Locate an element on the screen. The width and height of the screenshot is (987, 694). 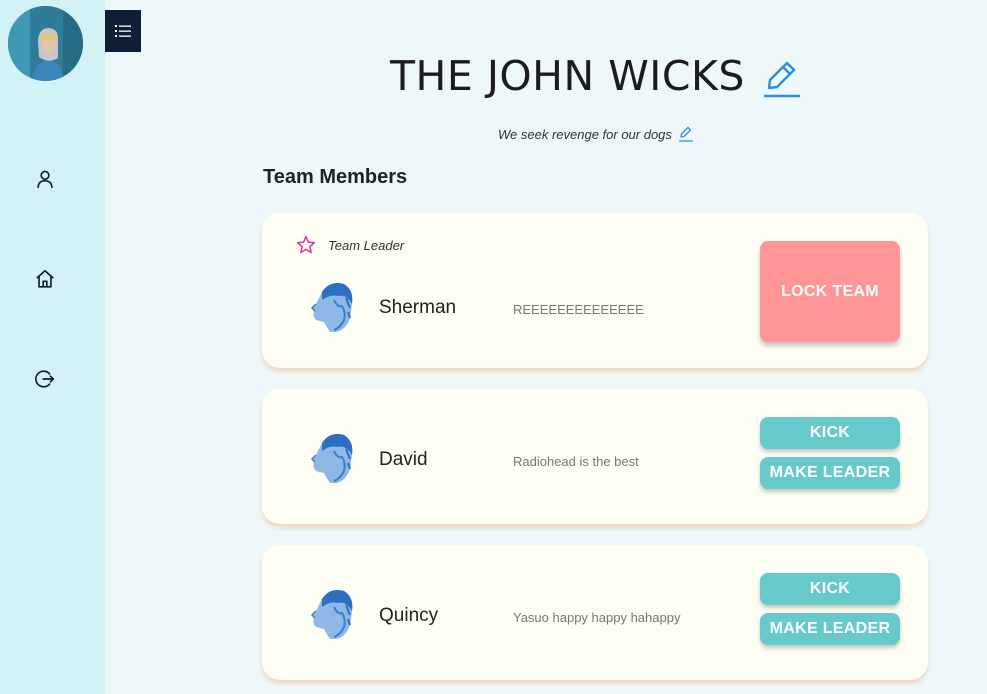
member-status: Yasuo happy happy hahappy is located at coordinates (597, 617).